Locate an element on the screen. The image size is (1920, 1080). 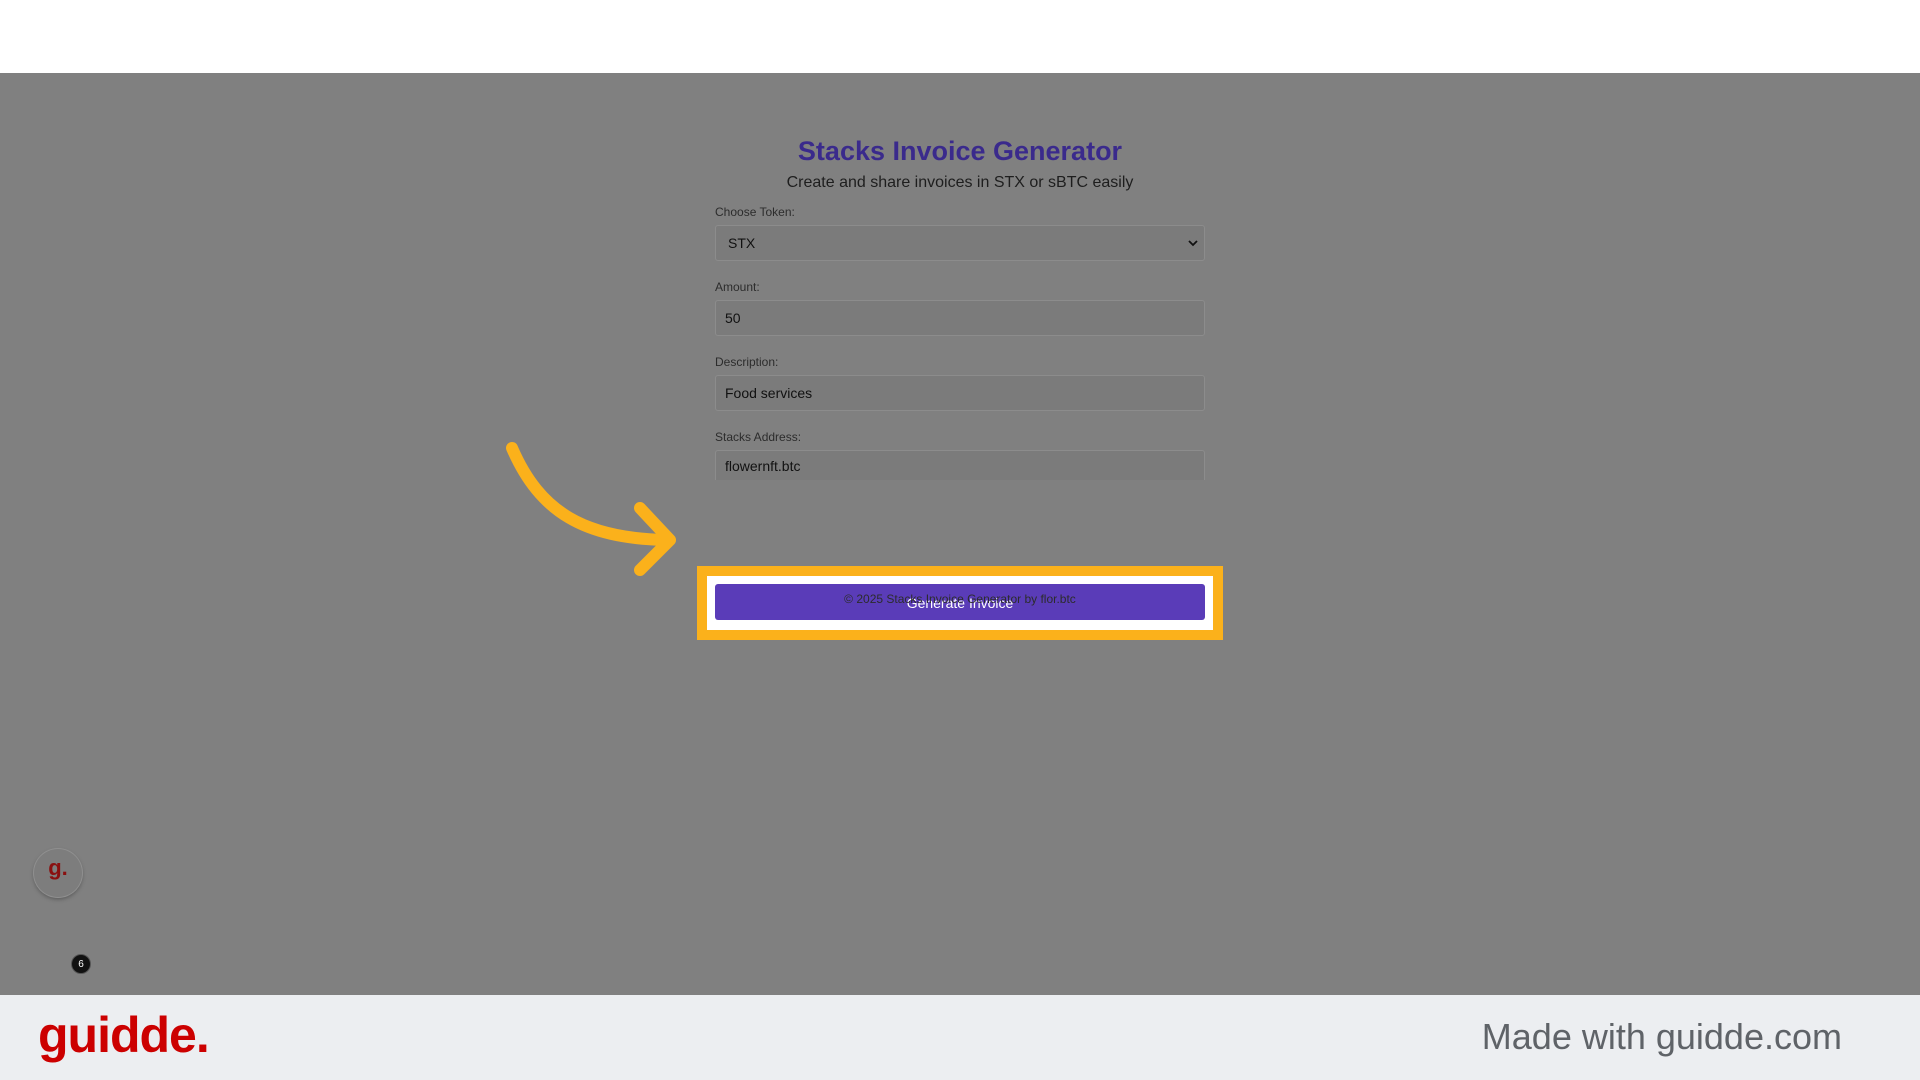
chevron-down-icon is located at coordinates (1193, 243).